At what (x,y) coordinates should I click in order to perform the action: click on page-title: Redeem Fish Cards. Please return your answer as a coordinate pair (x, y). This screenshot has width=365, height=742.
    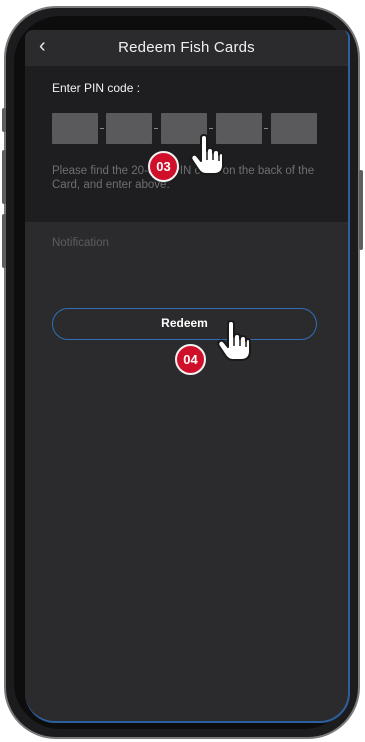
    Looking at the image, I should click on (186, 47).